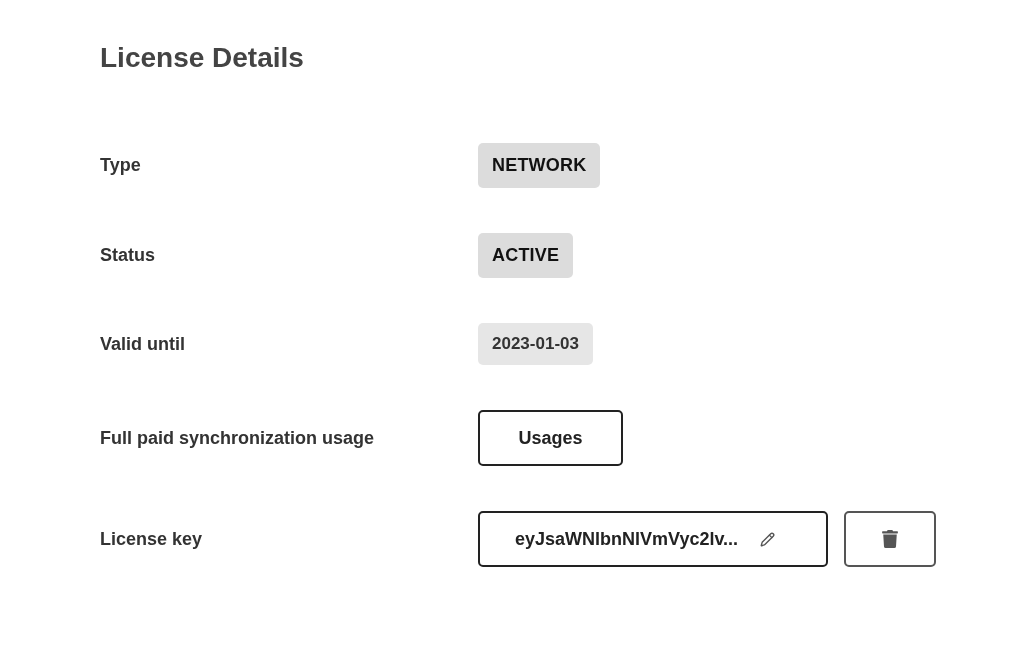 The height and width of the screenshot is (646, 1024). Describe the element at coordinates (535, 344) in the screenshot. I see `date-tag: 2023-01-03` at that location.